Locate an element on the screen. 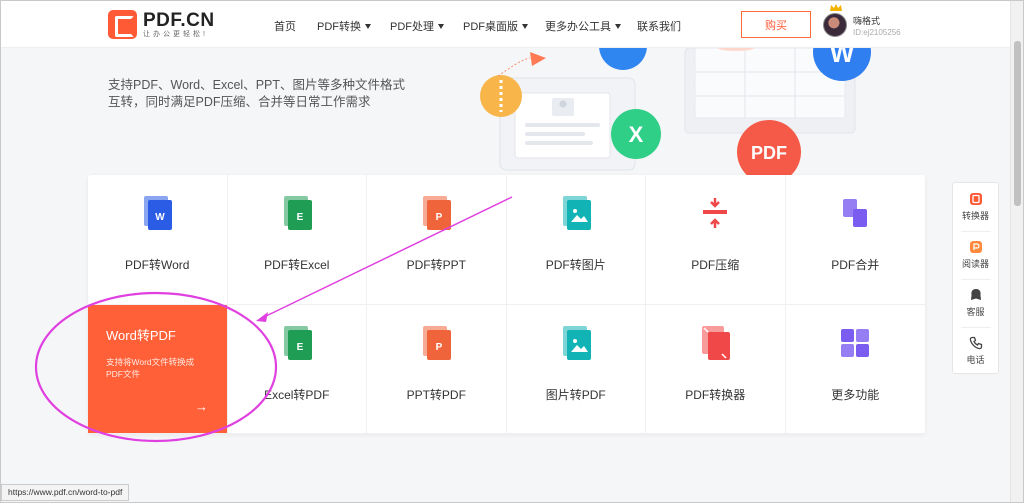 This screenshot has width=1024, height=503. tool-pdf-to-ppt: P PDF转PPT is located at coordinates (437, 240).